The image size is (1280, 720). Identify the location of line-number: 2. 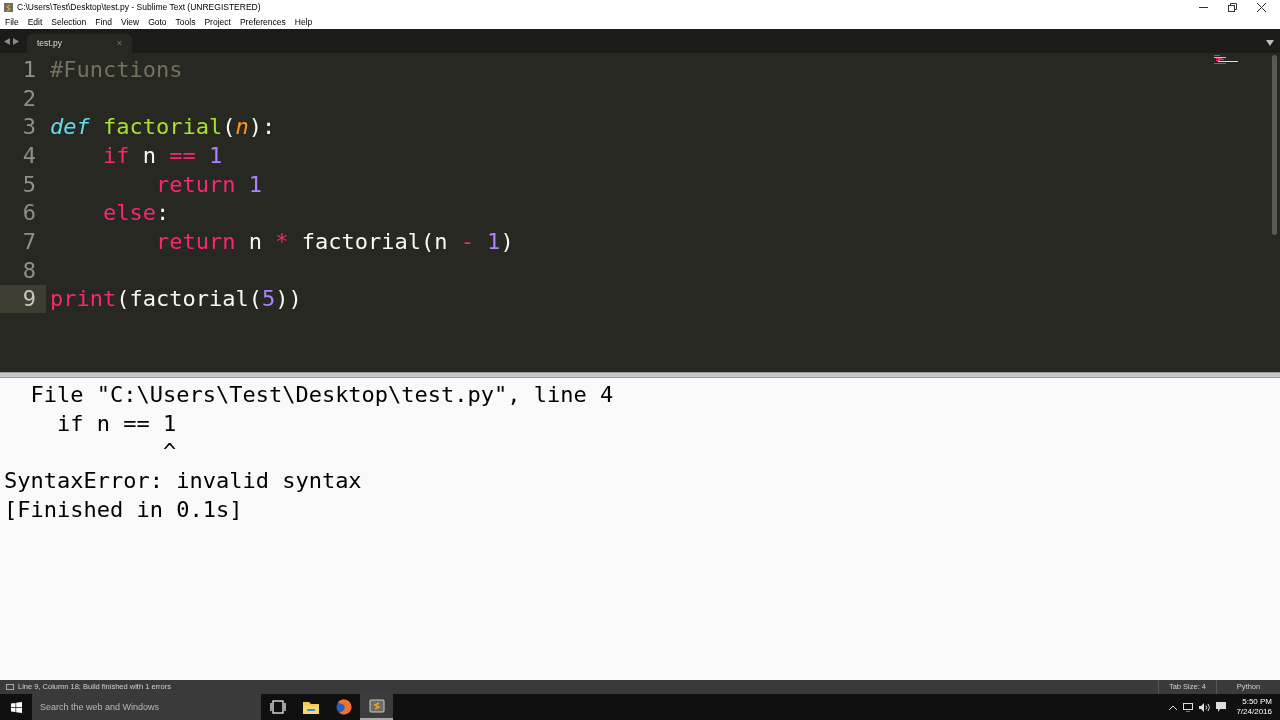
(29, 98).